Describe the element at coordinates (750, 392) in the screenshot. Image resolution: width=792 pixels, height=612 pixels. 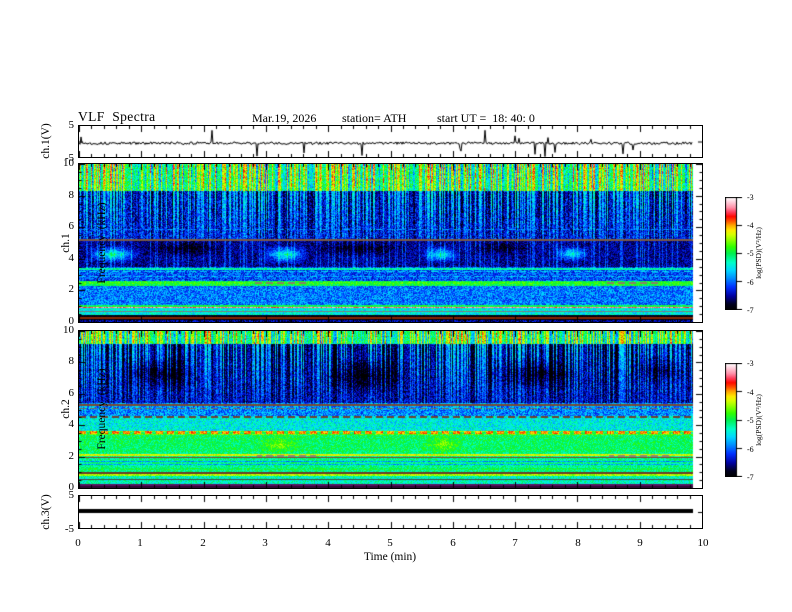
I see `cb2-tick-neg4: -4` at that location.